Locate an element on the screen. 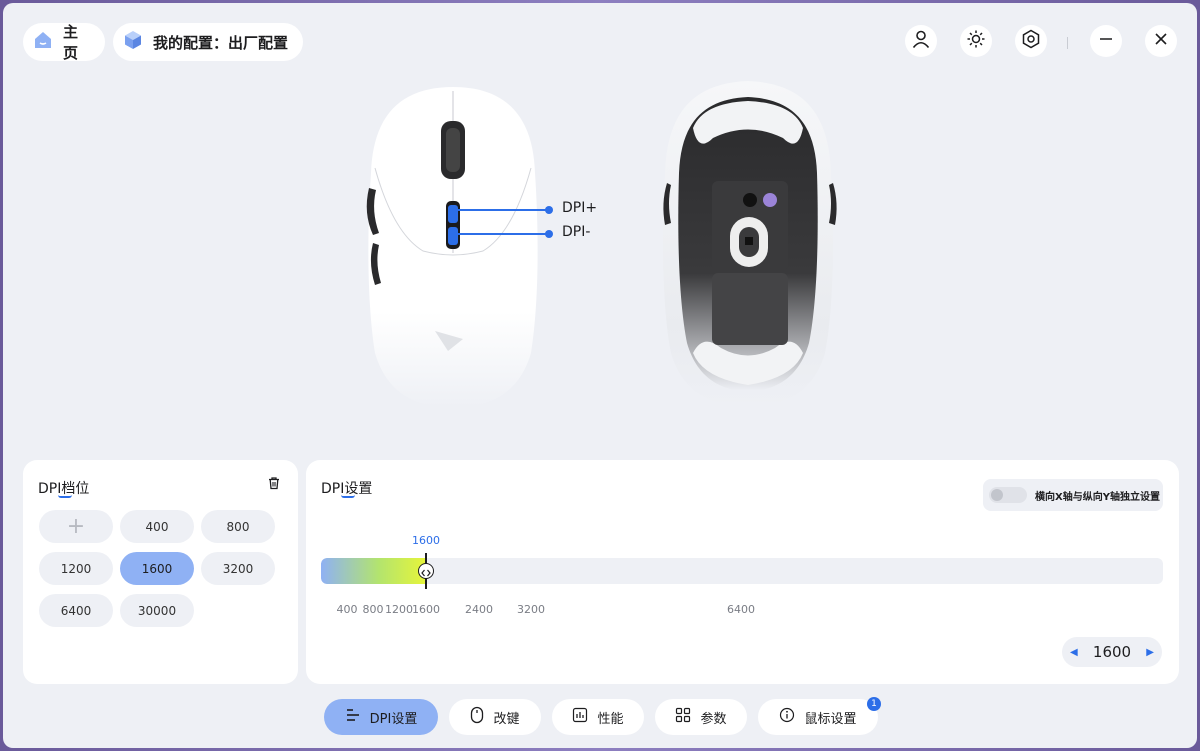 This screenshot has width=1200, height=751. dpi-plus-callout-dot is located at coordinates (549, 210).